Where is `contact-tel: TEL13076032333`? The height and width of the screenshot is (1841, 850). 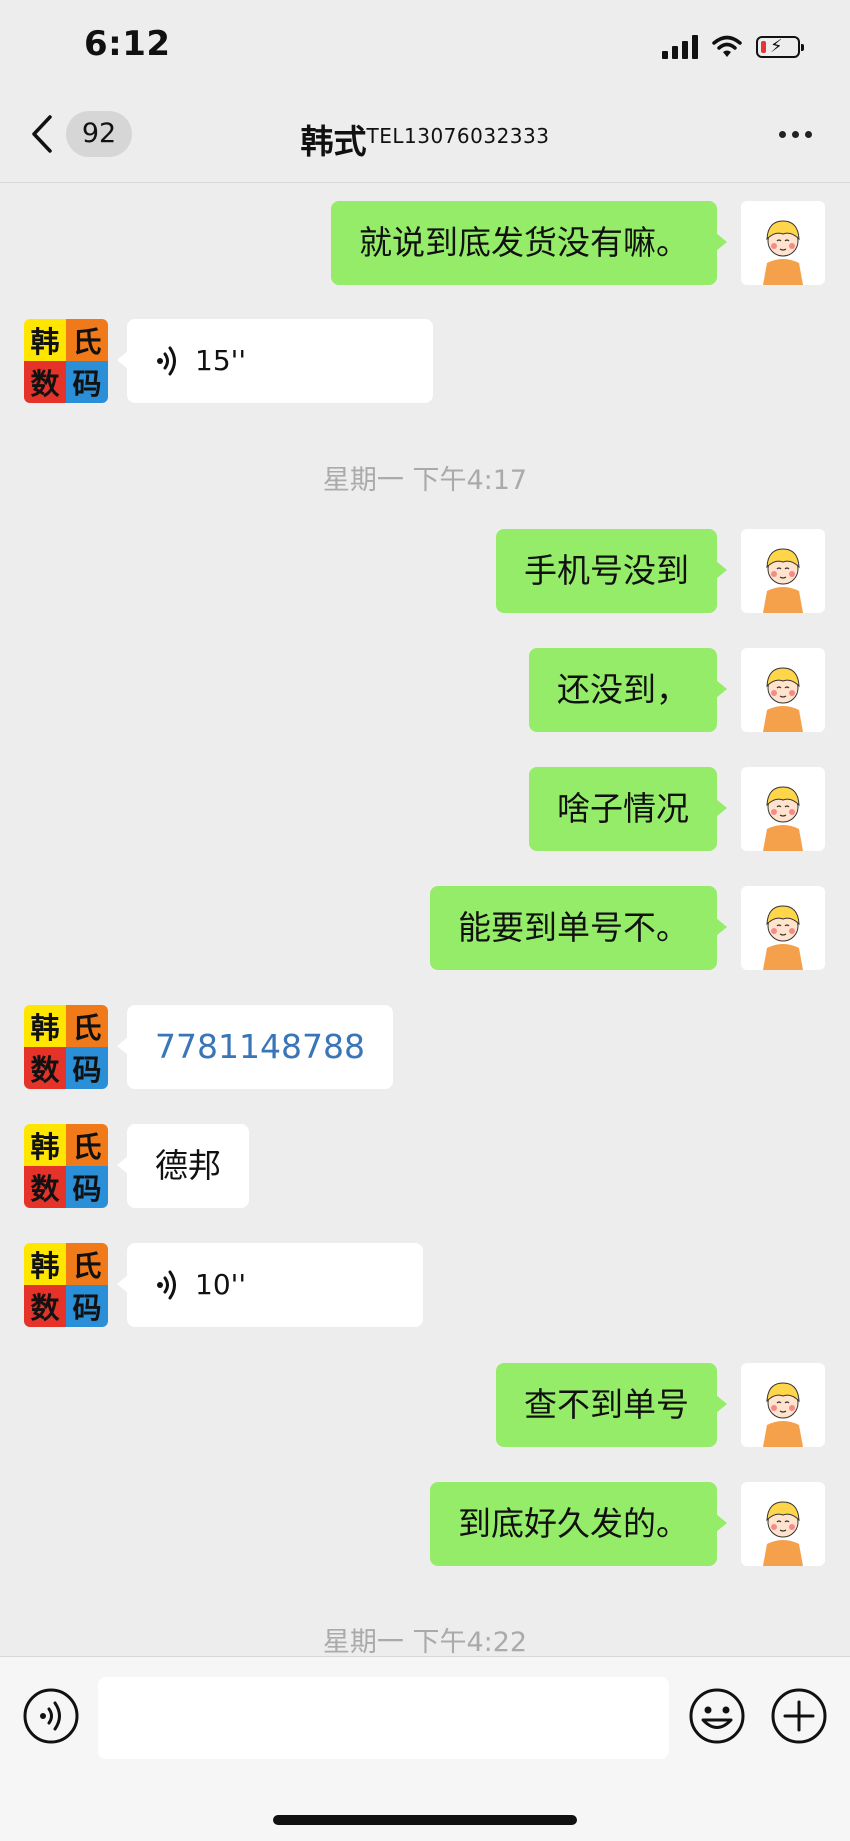
contact-tel: TEL13076032333 is located at coordinates (458, 136).